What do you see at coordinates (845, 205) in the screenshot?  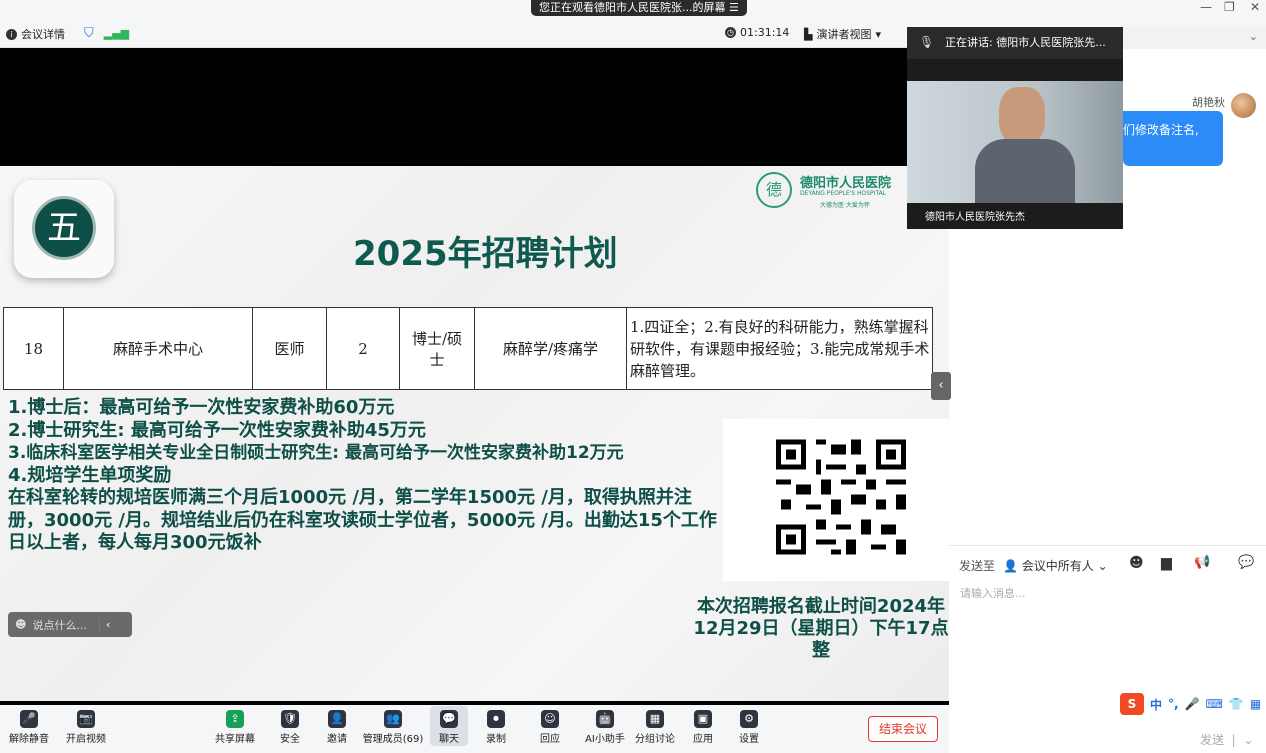 I see `logo-motto: 大德为医·大爱为怀` at bounding box center [845, 205].